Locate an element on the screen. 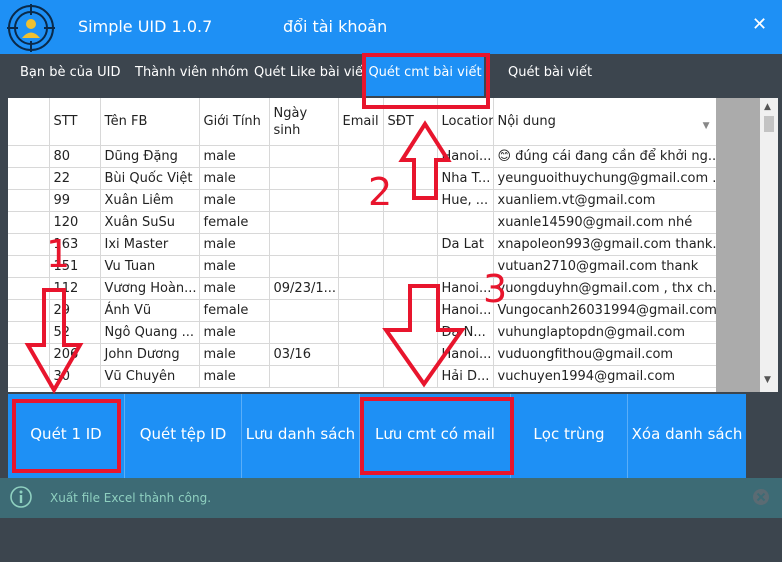 The image size is (782, 562). arrow-up-icon is located at coordinates (425, 160).